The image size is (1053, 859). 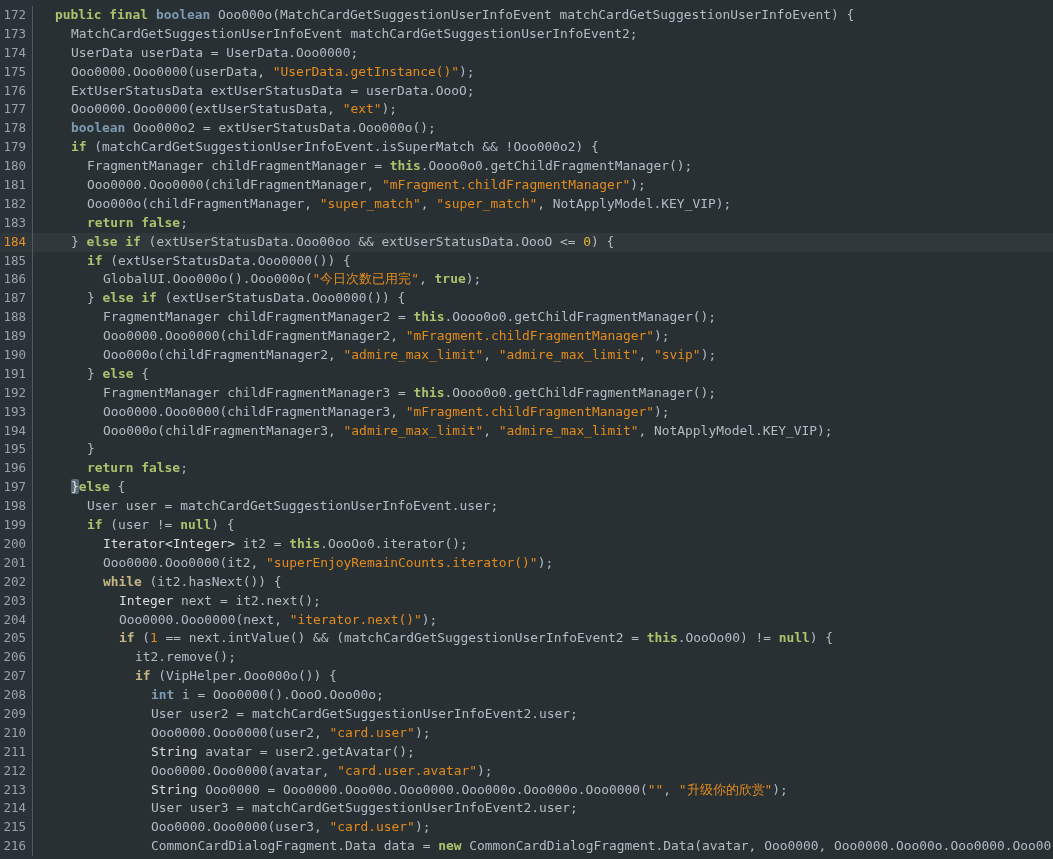 I want to click on code-line: Ooo0000.Ooo0000(childFragmentManager, "mFragment.childFragmentManager");, so click(x=366, y=185).